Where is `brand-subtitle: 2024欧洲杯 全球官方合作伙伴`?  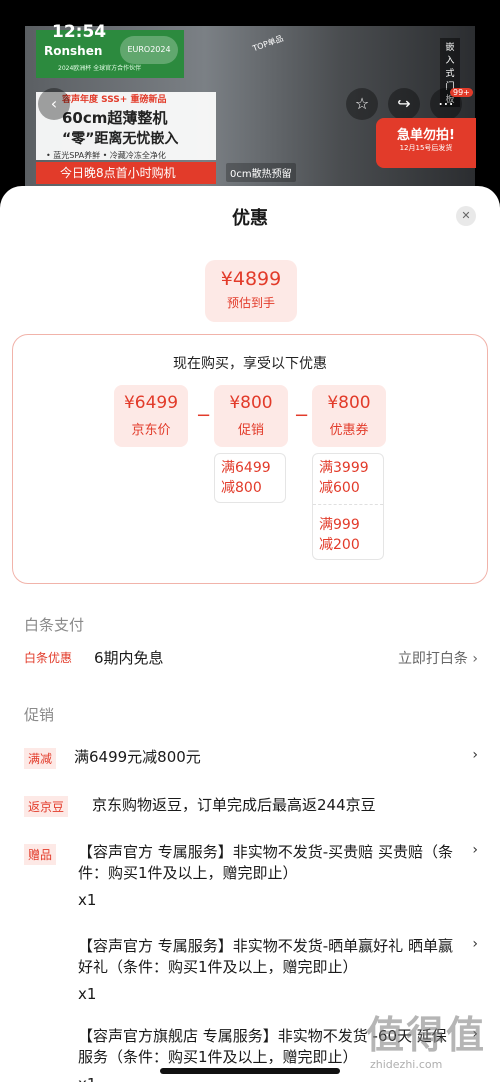 brand-subtitle: 2024欧洲杯 全球官方合作伙伴 is located at coordinates (100, 68).